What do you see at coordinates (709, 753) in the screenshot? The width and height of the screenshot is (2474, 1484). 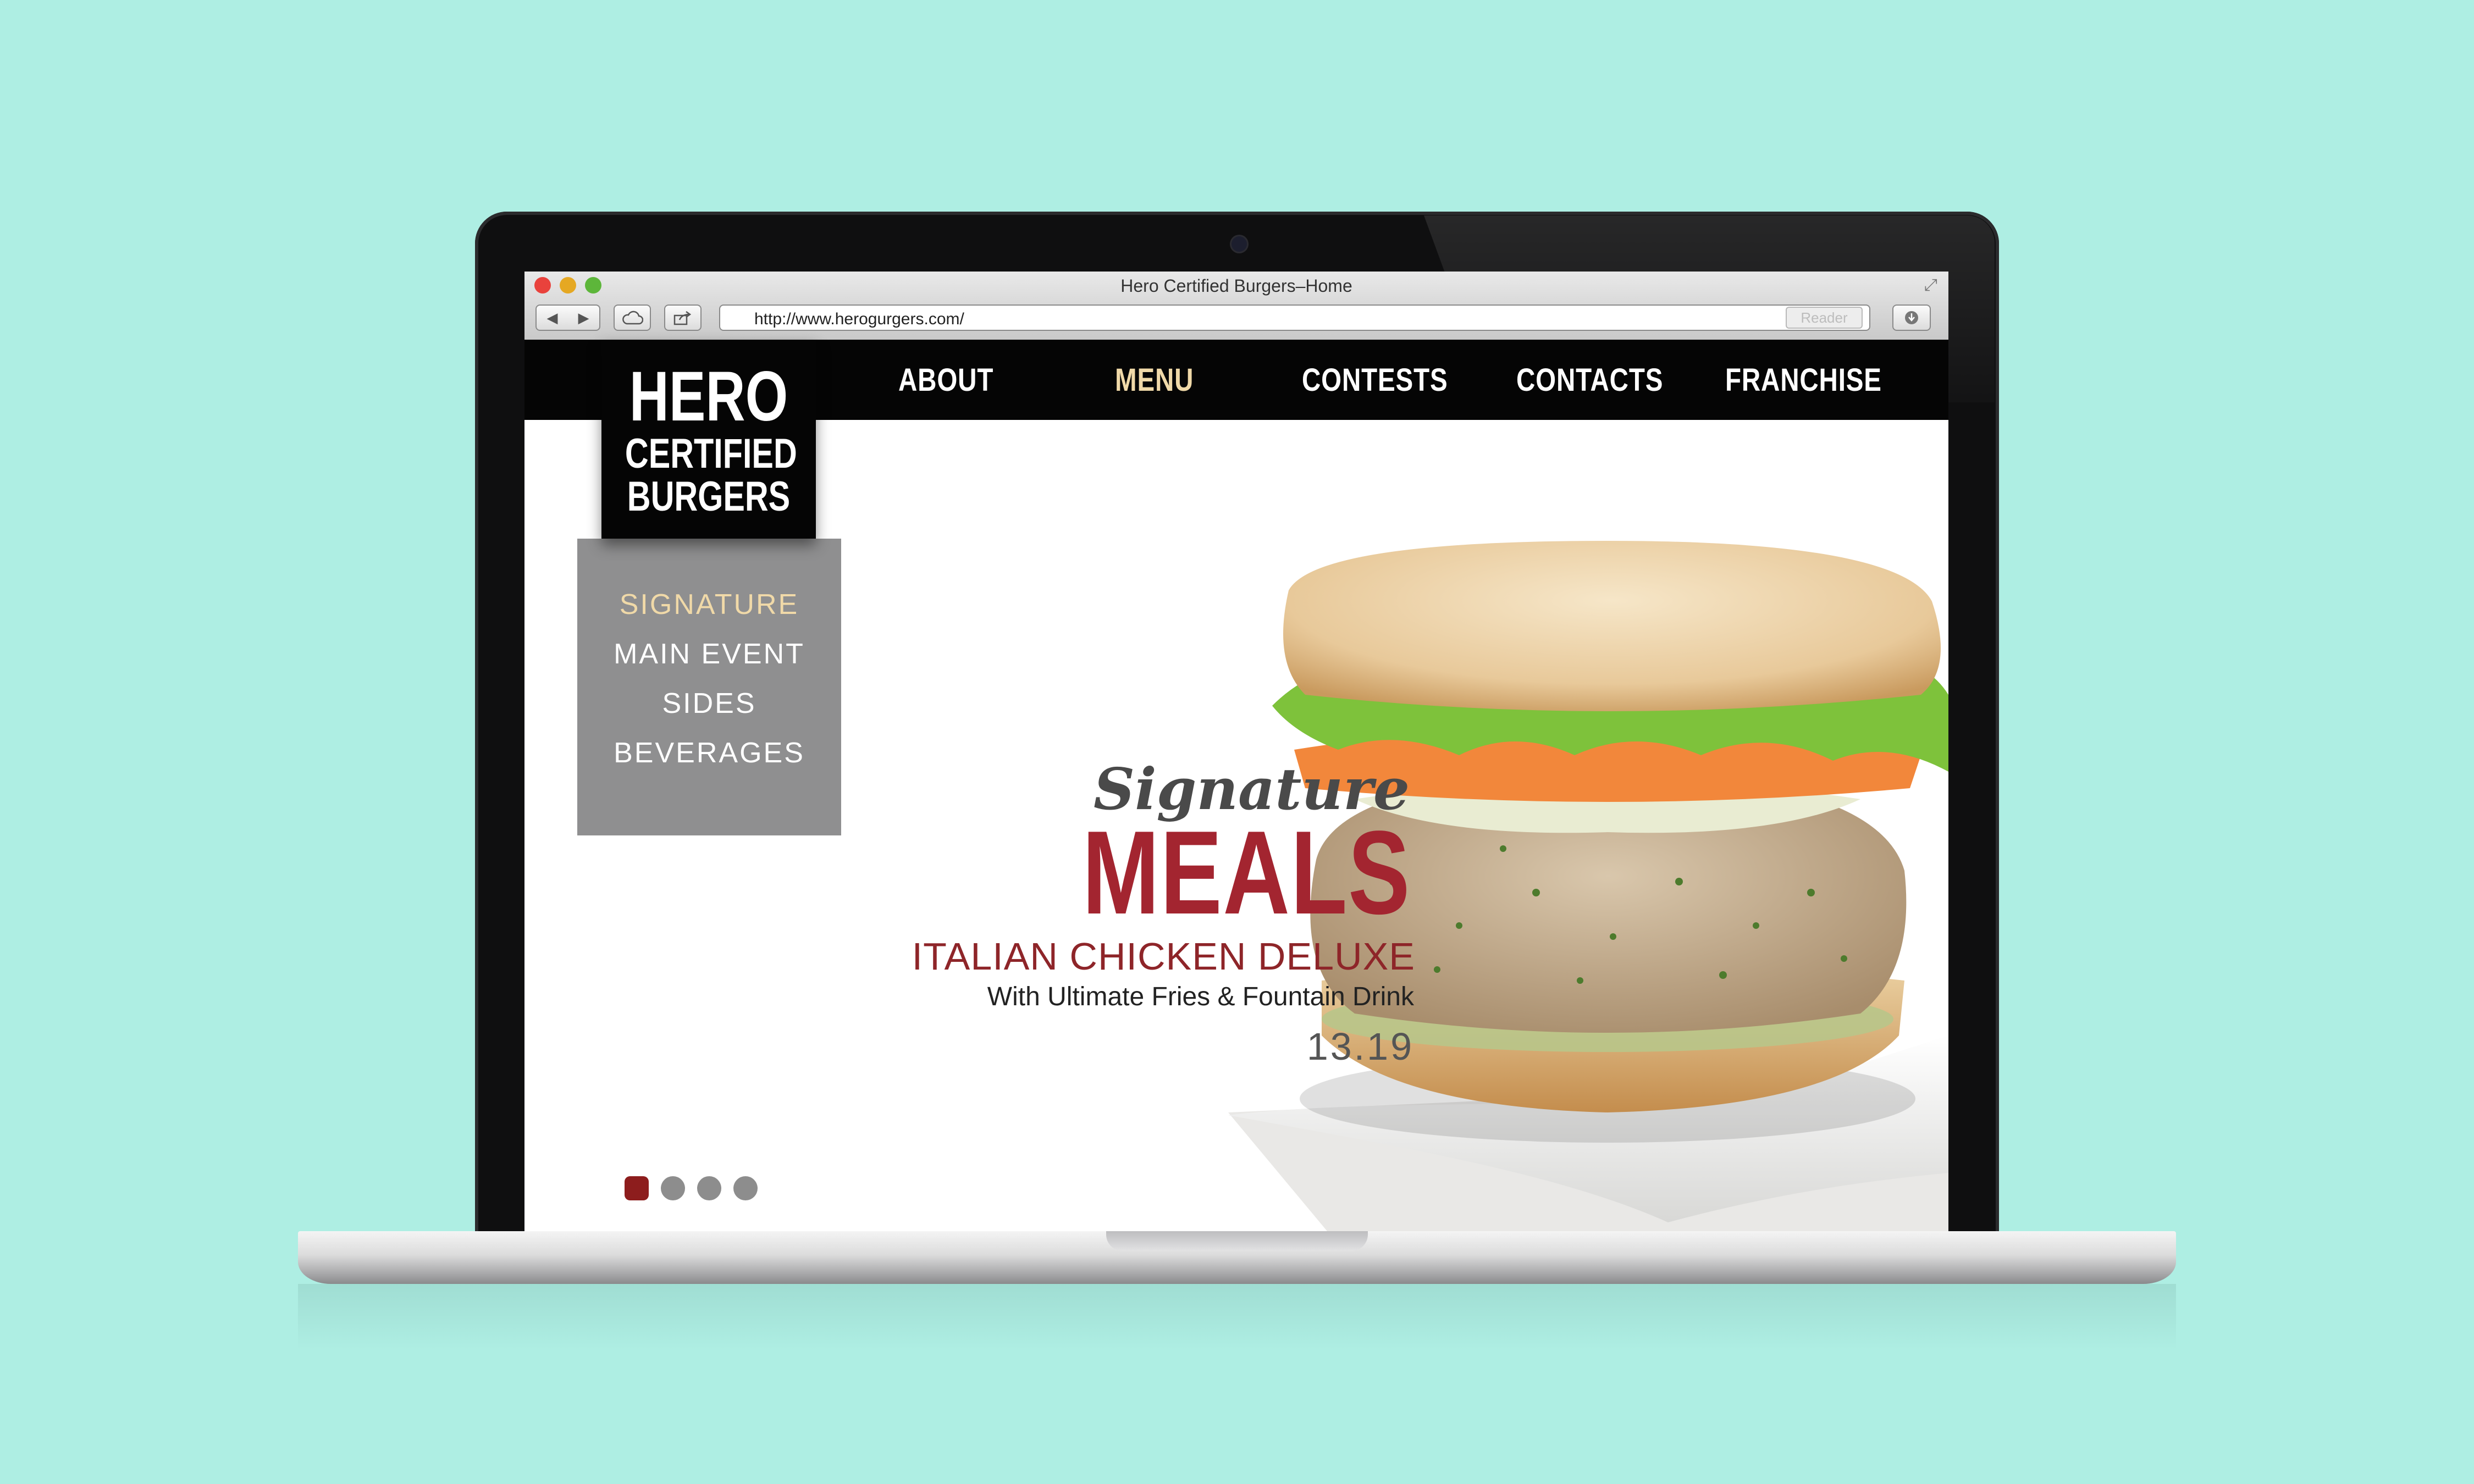 I see `submenu-beverages: BEVERAGES` at bounding box center [709, 753].